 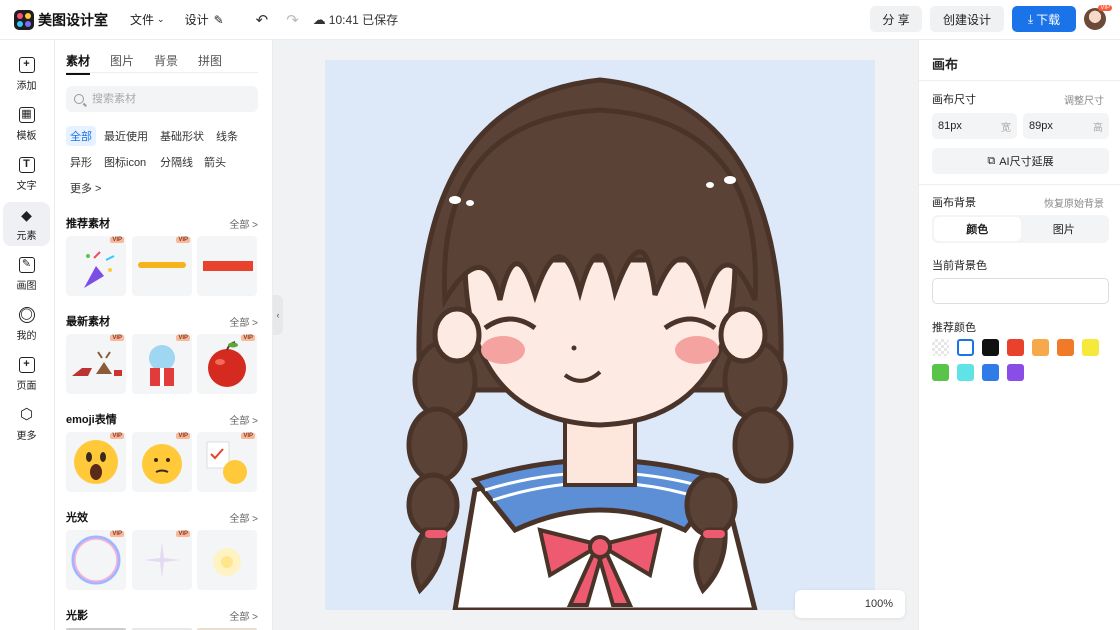 I want to click on search-input, so click(x=167, y=99).